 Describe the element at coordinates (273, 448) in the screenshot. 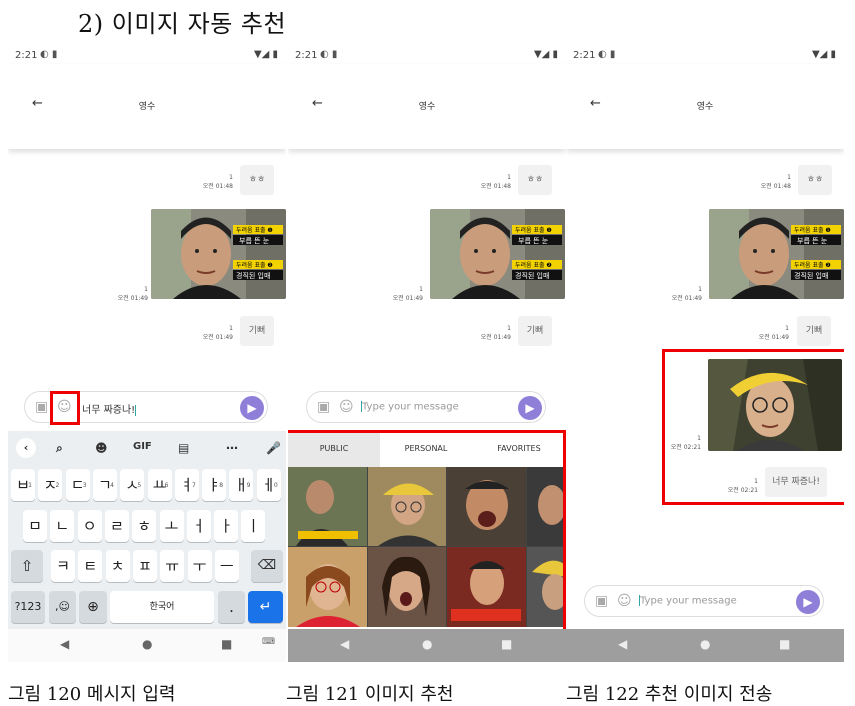

I see `mic-icon: 🎤` at that location.